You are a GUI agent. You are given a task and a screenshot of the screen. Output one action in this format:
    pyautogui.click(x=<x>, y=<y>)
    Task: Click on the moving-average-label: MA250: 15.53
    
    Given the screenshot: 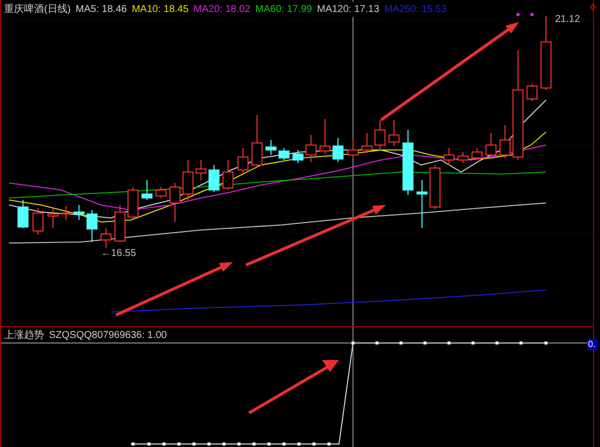 What is the action you would take?
    pyautogui.click(x=415, y=10)
    